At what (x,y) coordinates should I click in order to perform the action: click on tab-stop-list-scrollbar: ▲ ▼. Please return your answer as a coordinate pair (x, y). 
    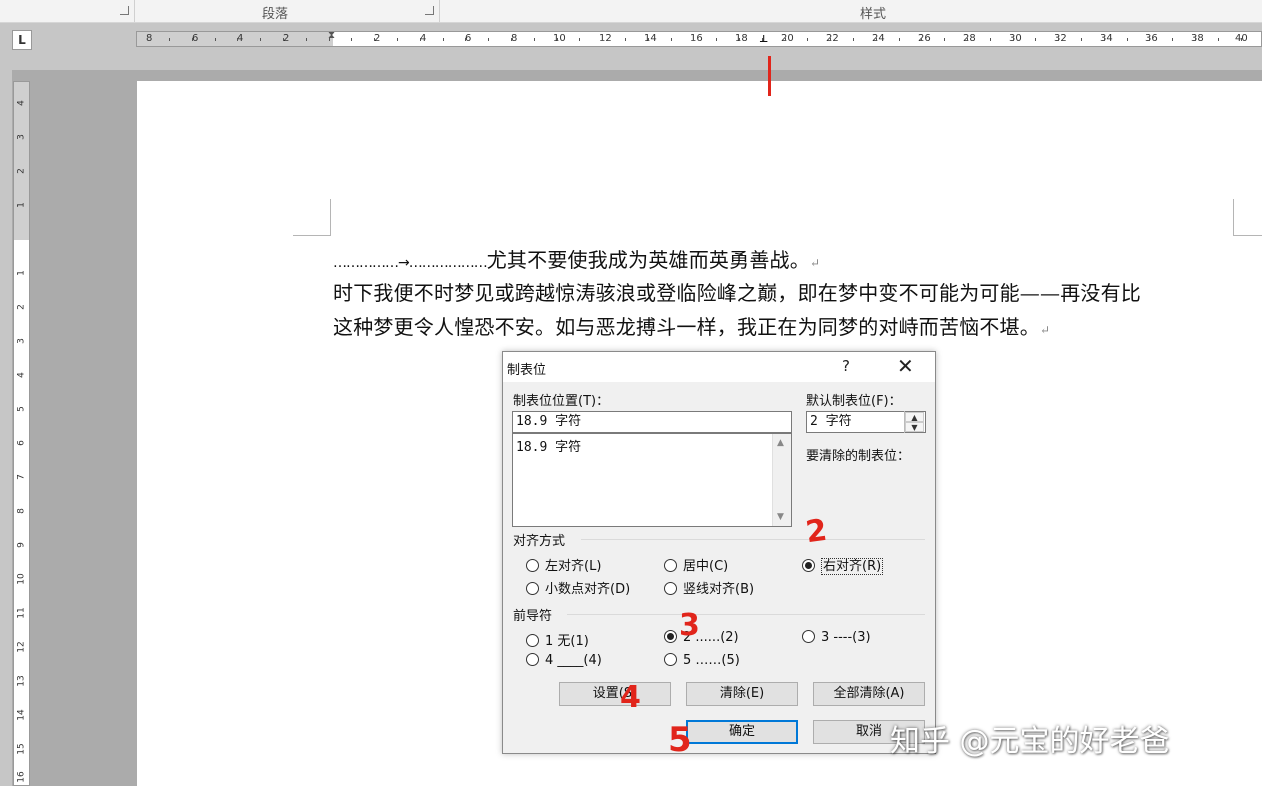
    Looking at the image, I should click on (781, 480).